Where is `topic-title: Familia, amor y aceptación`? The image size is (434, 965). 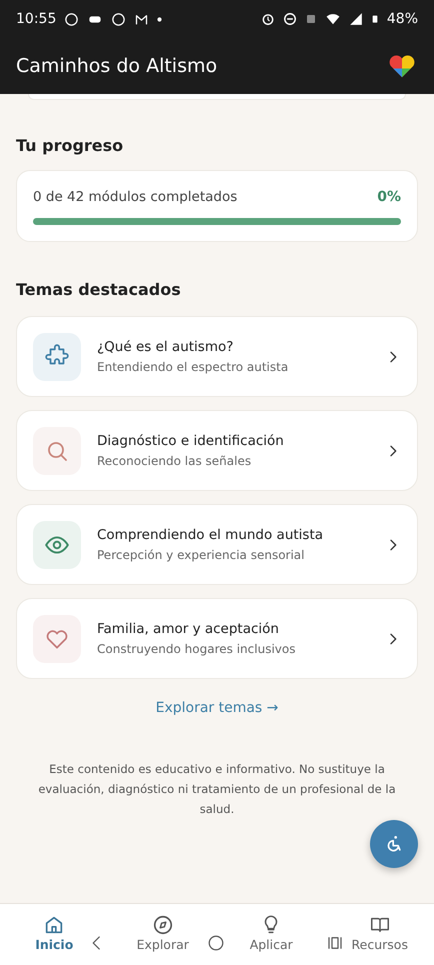 topic-title: Familia, amor y aceptación is located at coordinates (188, 630).